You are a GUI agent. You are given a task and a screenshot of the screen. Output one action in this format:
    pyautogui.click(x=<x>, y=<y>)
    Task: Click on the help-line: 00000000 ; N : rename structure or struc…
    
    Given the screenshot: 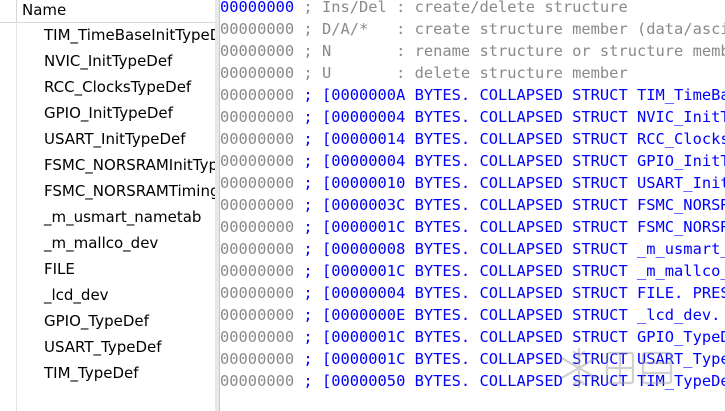 What is the action you would take?
    pyautogui.click(x=472, y=51)
    